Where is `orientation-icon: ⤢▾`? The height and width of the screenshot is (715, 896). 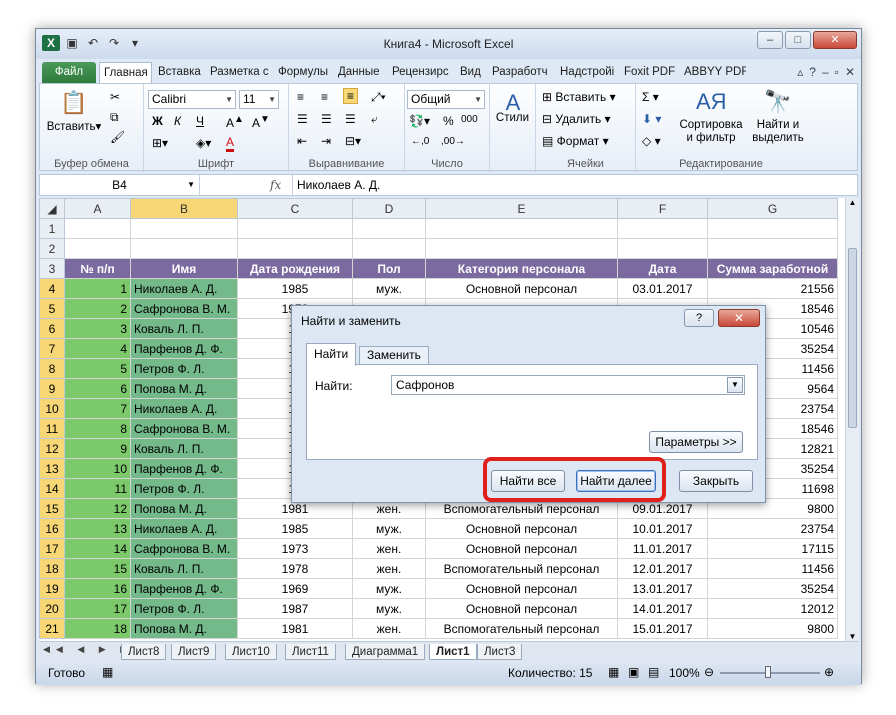
orientation-icon: ⤢▾ is located at coordinates (378, 97).